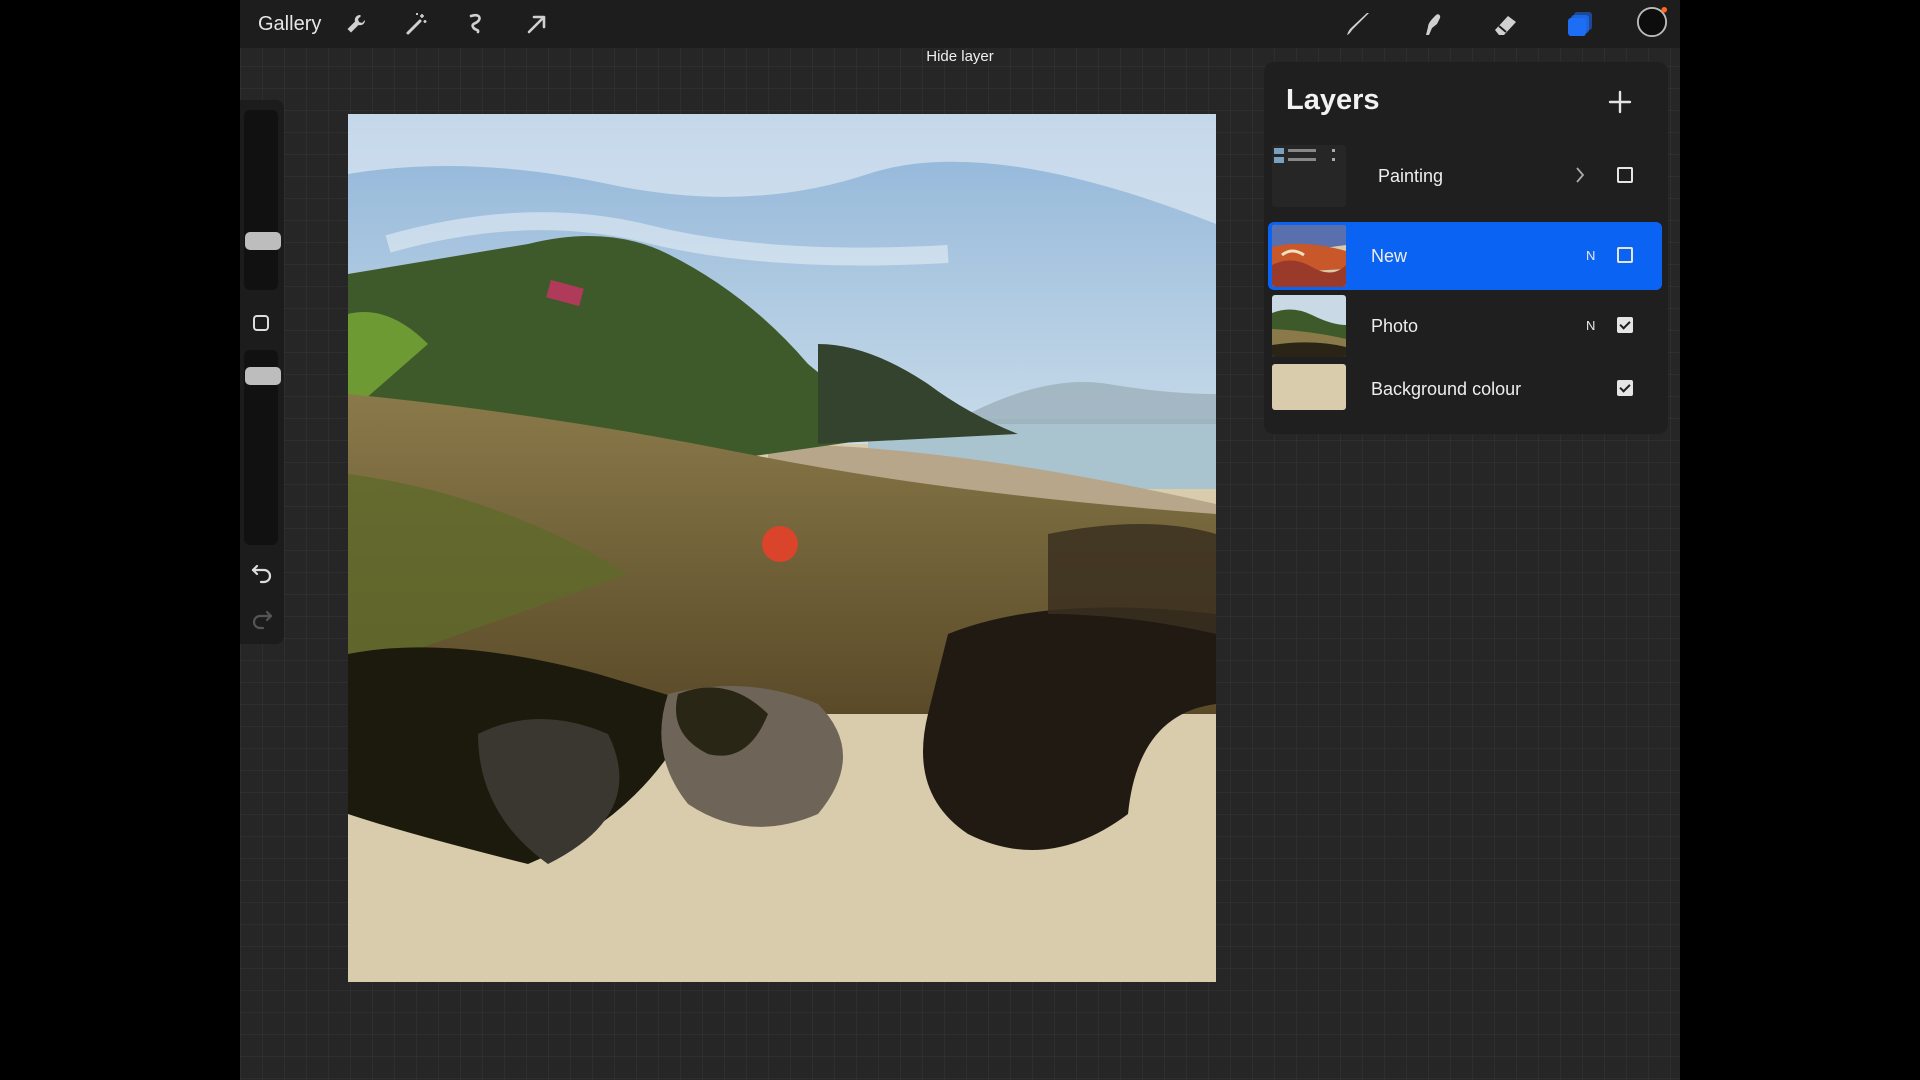 This screenshot has width=1920, height=1080. What do you see at coordinates (261, 200) in the screenshot?
I see `brush-size-slider` at bounding box center [261, 200].